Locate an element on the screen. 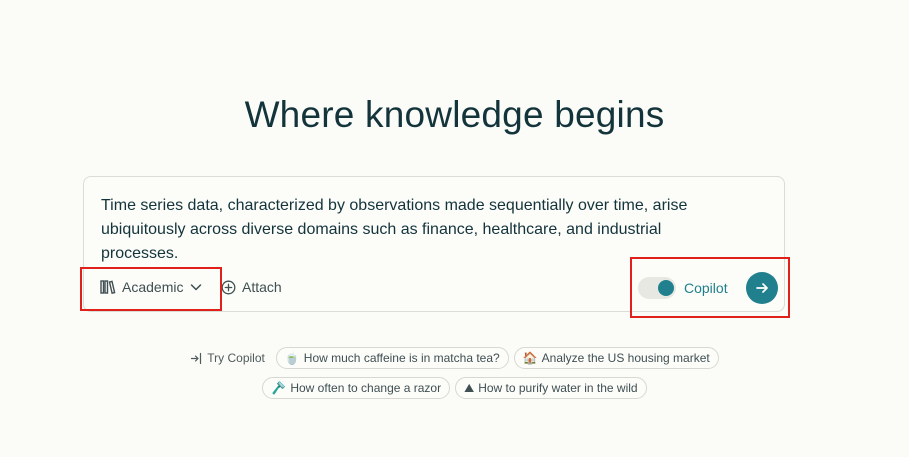 The width and height of the screenshot is (909, 457). try-copilot-label: Try Copilot is located at coordinates (230, 358).